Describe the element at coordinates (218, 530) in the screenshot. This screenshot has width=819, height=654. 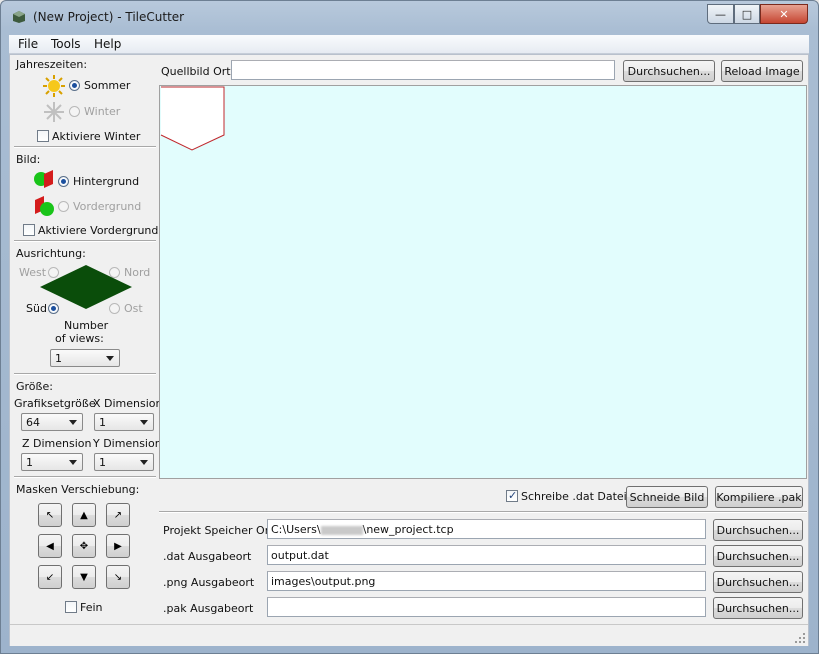
I see `project-path-label: Projekt Speicher Ort` at that location.